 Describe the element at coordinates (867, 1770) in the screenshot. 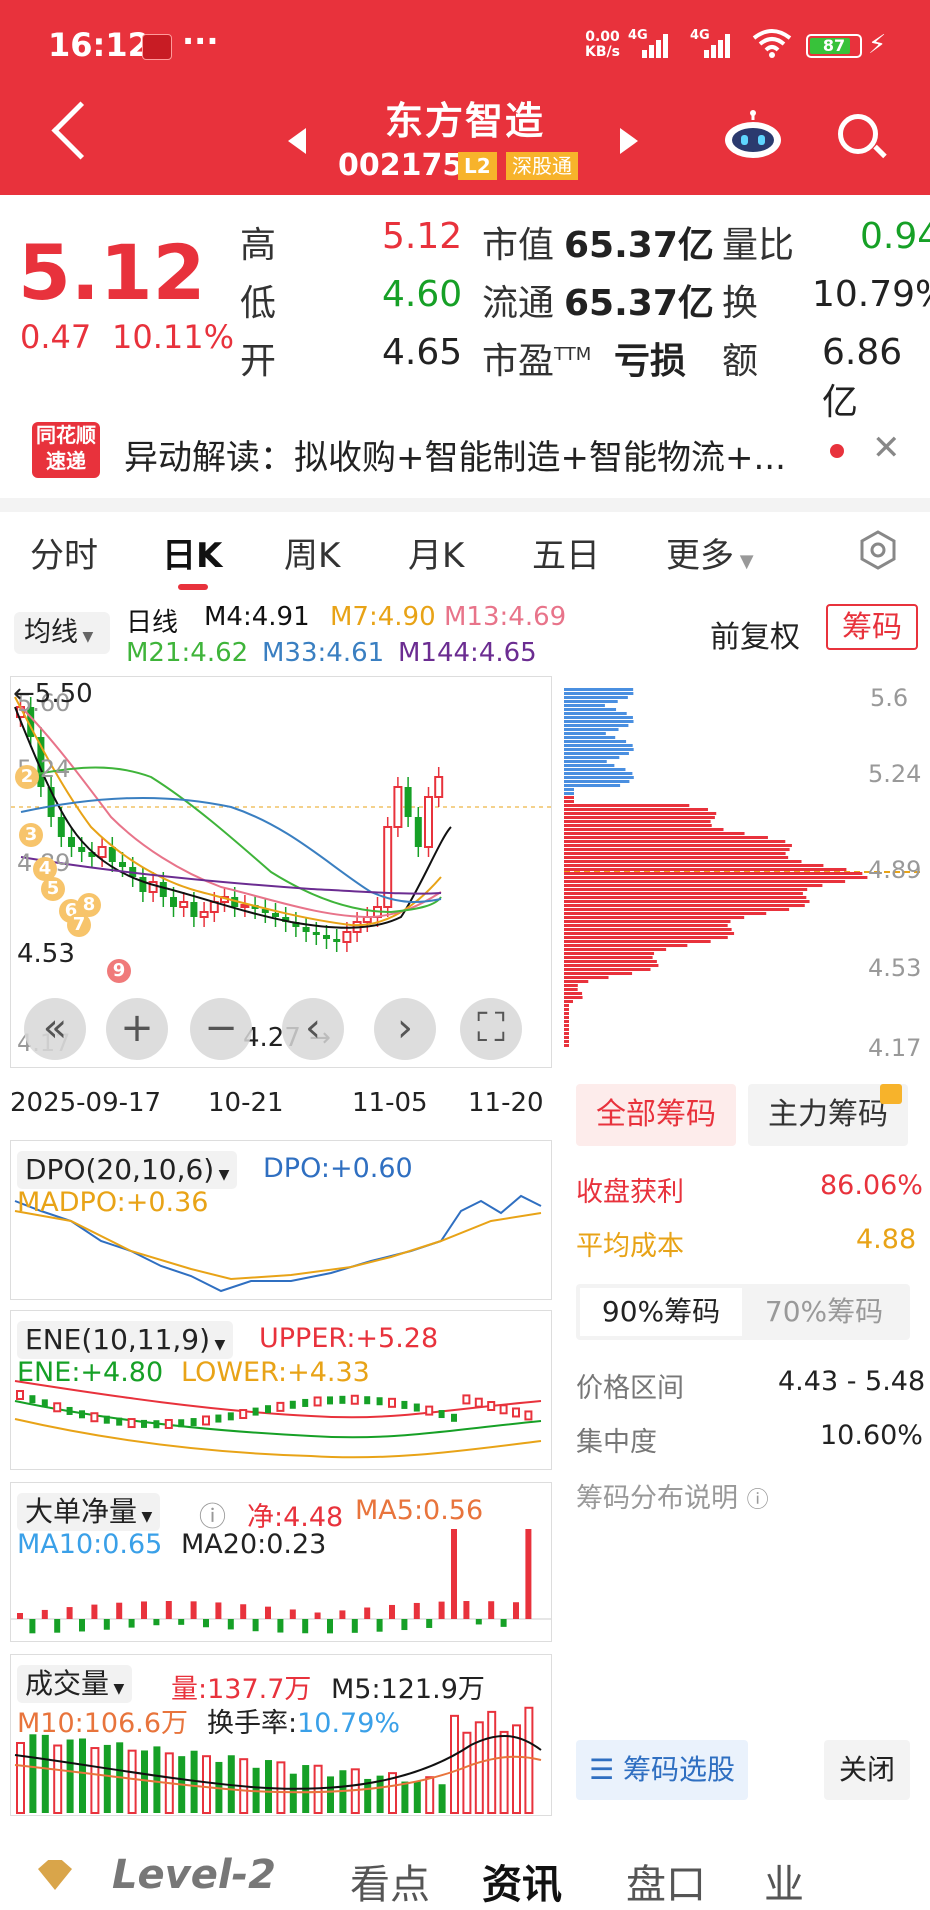

I see `chip-close-button: 关闭` at that location.